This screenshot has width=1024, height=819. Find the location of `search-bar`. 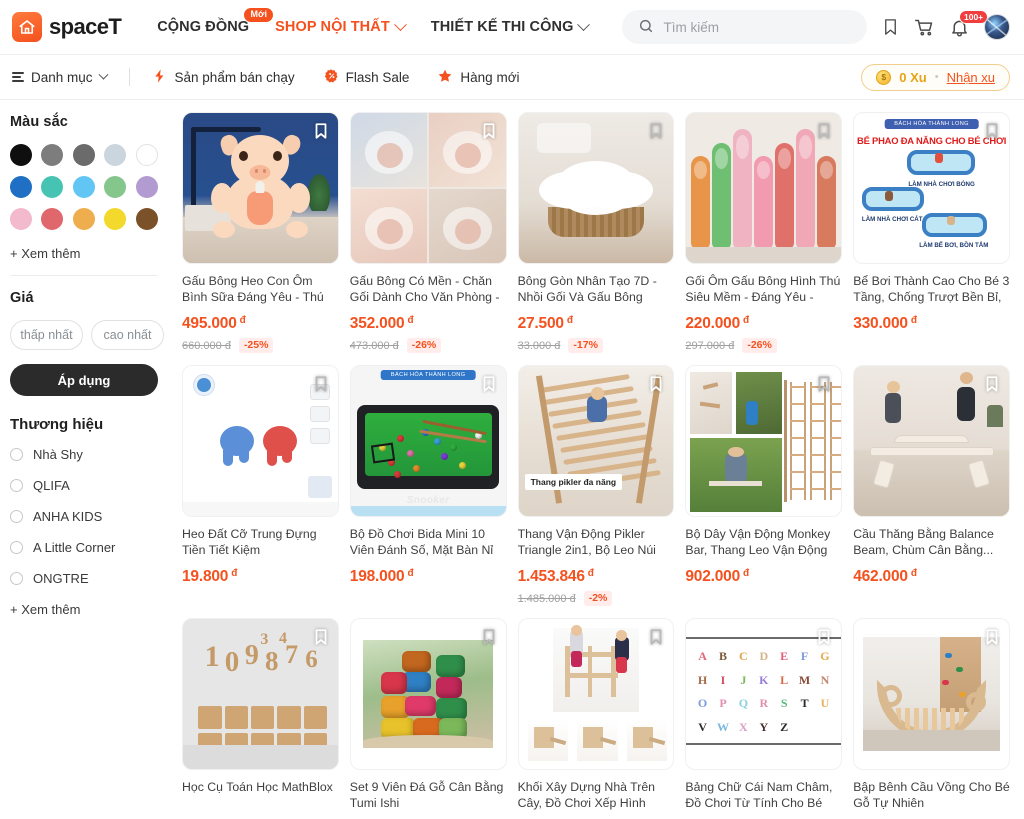

search-bar is located at coordinates (744, 27).